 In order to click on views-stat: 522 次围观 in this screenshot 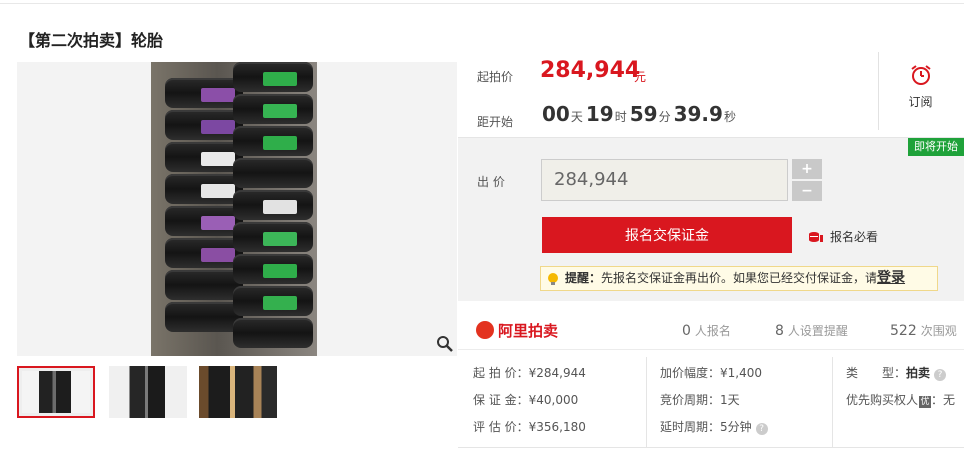, I will do `click(923, 330)`.